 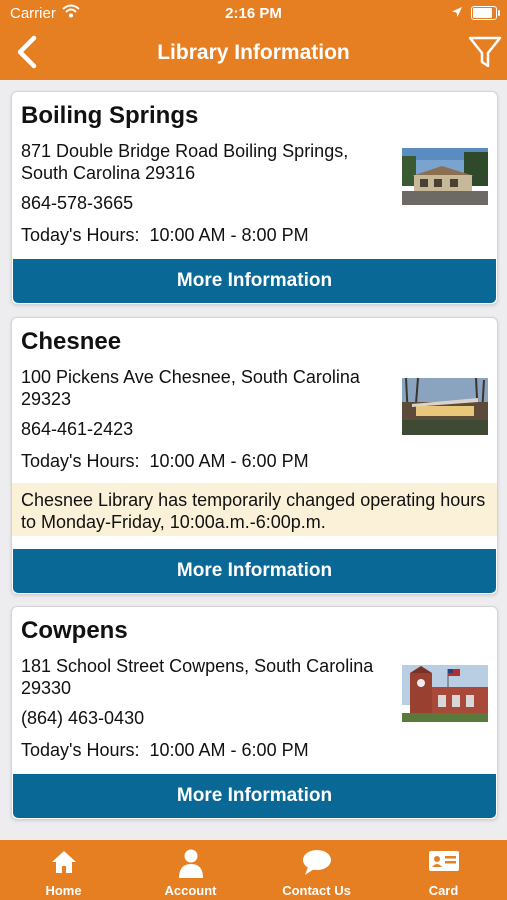 I want to click on status-time: 2:16 PM, so click(x=253, y=13).